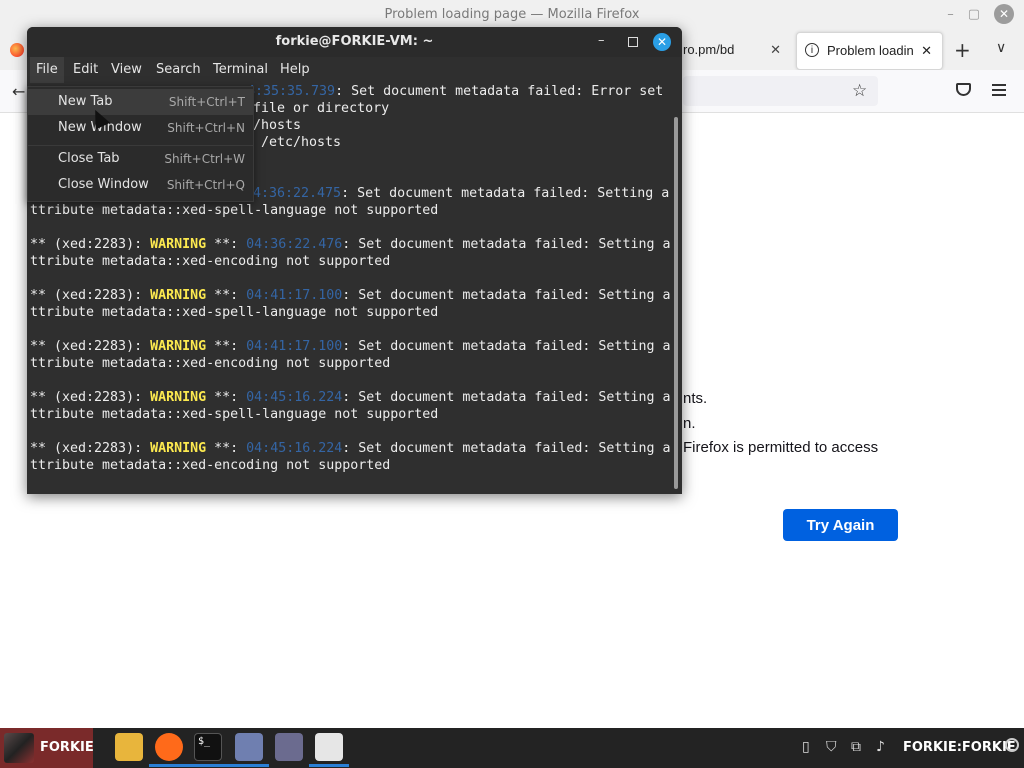 The height and width of the screenshot is (768, 1024). I want to click on tab-problem-loading: i Problem loadin ✕, so click(869, 51).